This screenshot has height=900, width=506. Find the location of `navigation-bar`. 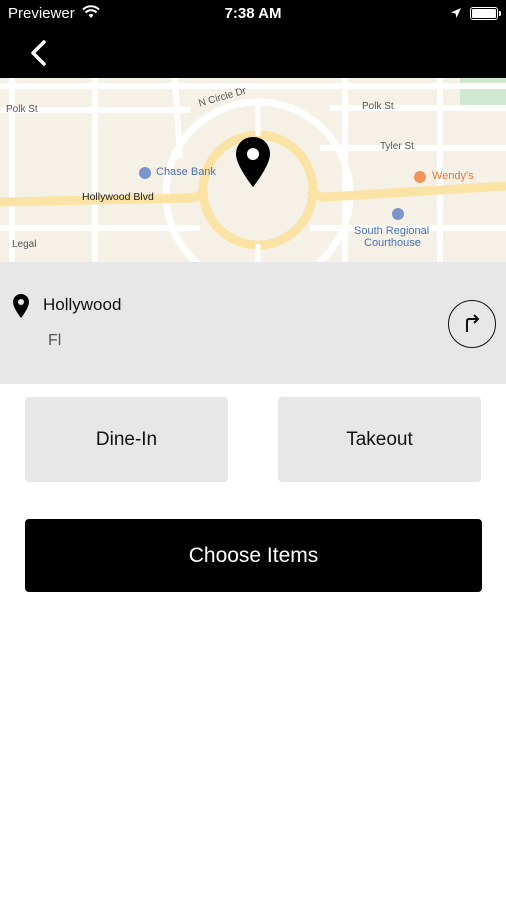

navigation-bar is located at coordinates (253, 53).